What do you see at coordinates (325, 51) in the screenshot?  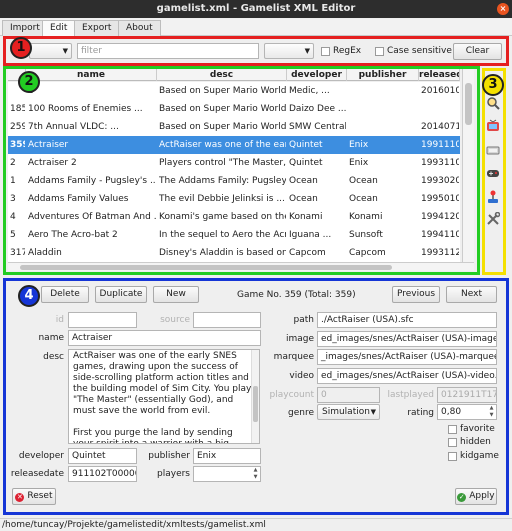 I see `regex-checkbox` at bounding box center [325, 51].